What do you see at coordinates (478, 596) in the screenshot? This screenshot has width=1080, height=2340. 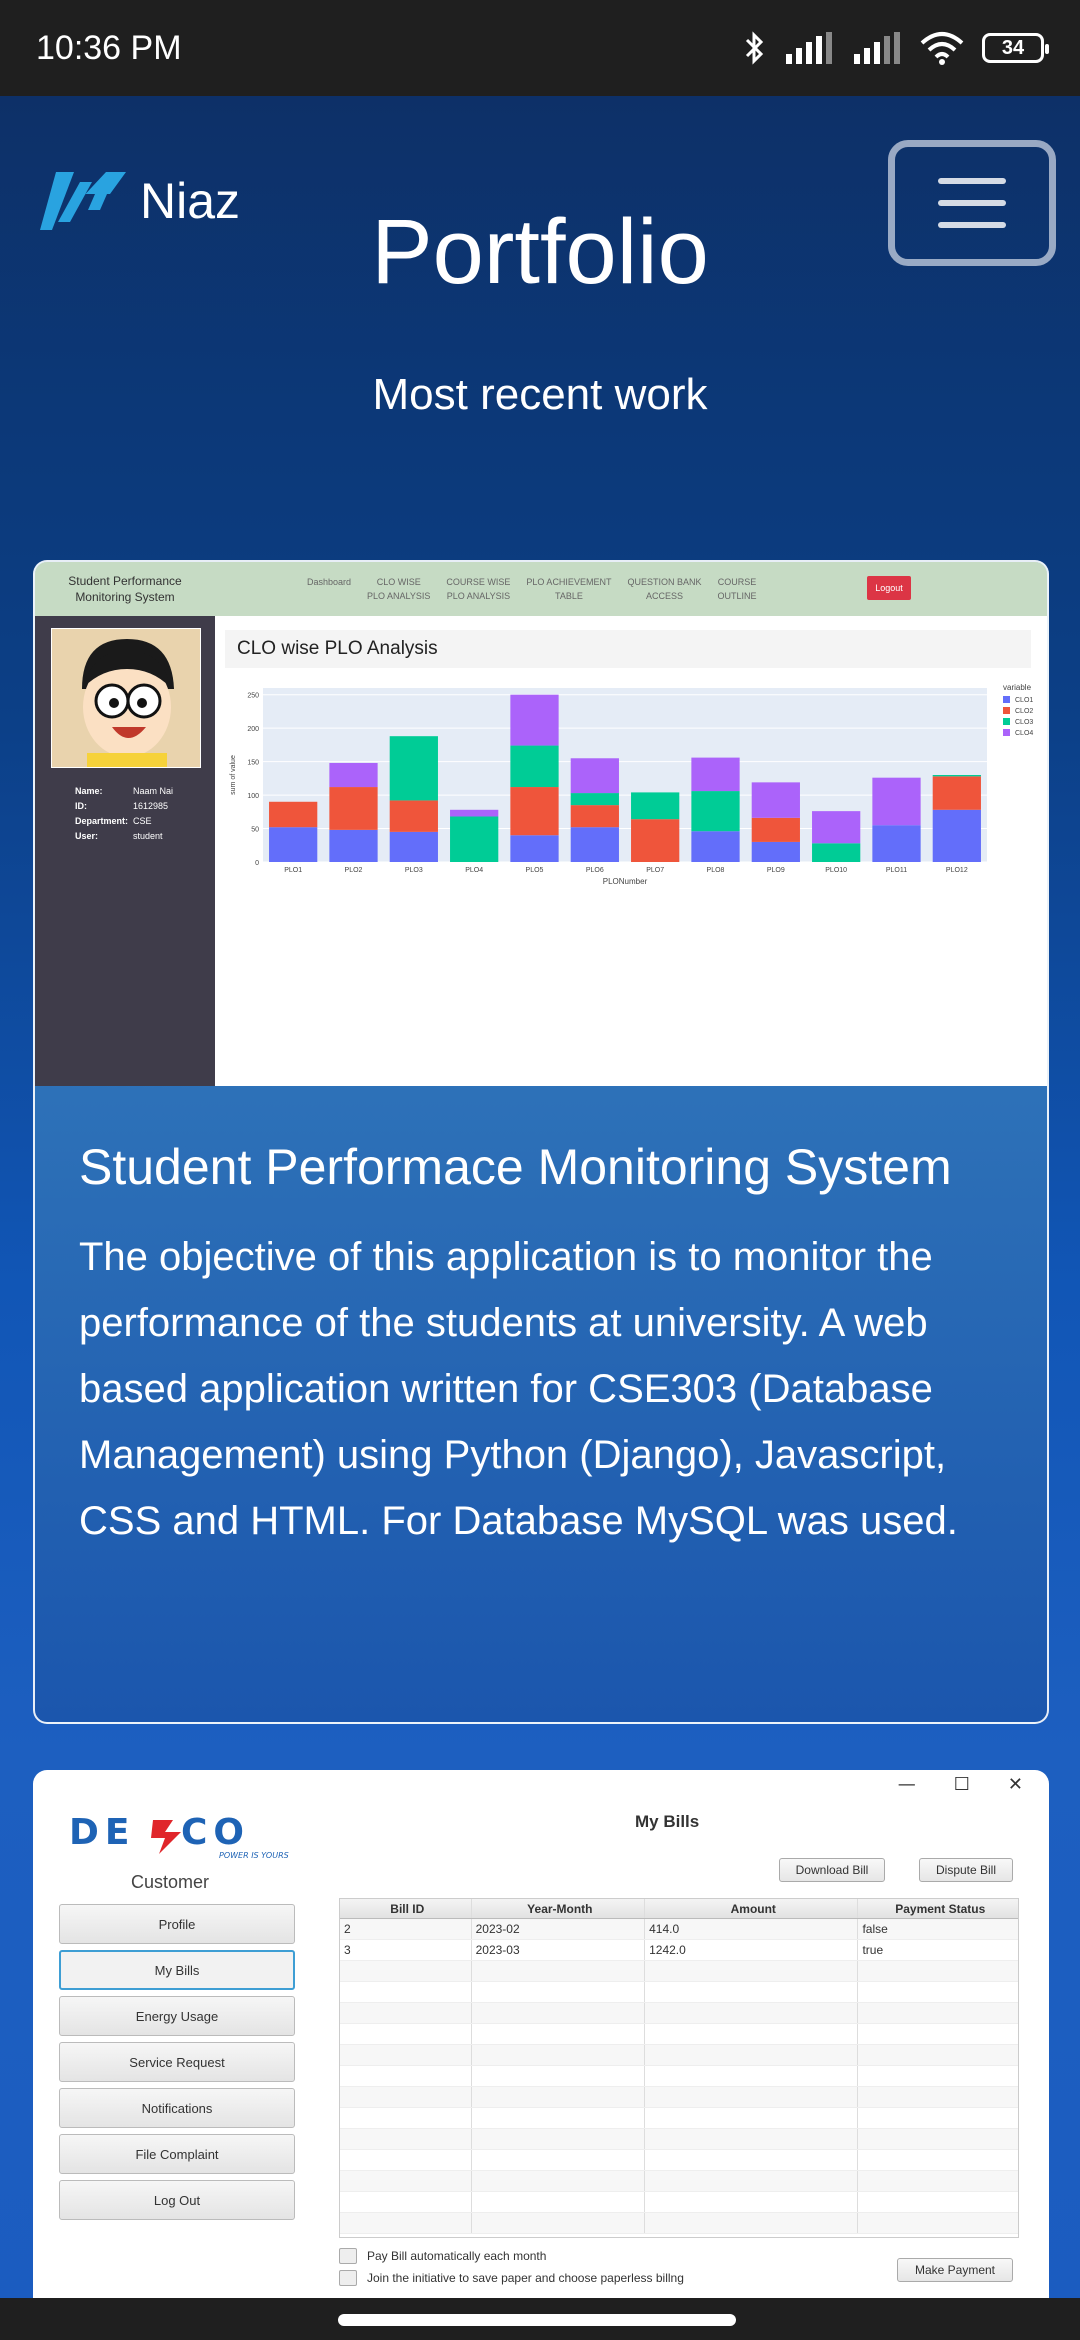 I see `nav-link-line2: PLO ANALYSIS` at bounding box center [478, 596].